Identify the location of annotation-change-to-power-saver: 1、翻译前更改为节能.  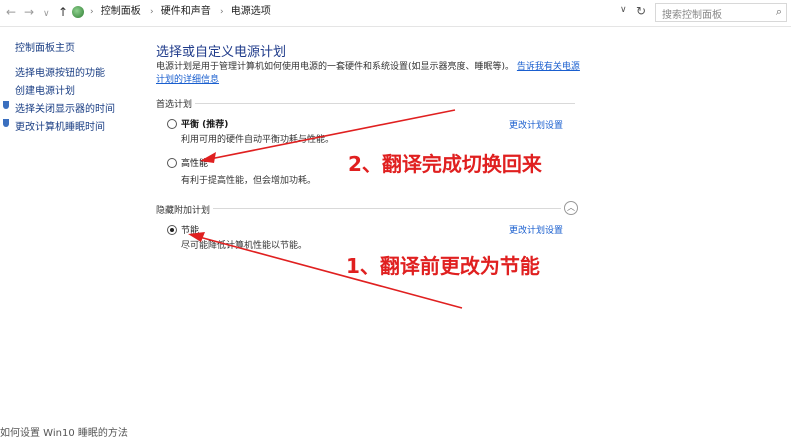
(443, 266).